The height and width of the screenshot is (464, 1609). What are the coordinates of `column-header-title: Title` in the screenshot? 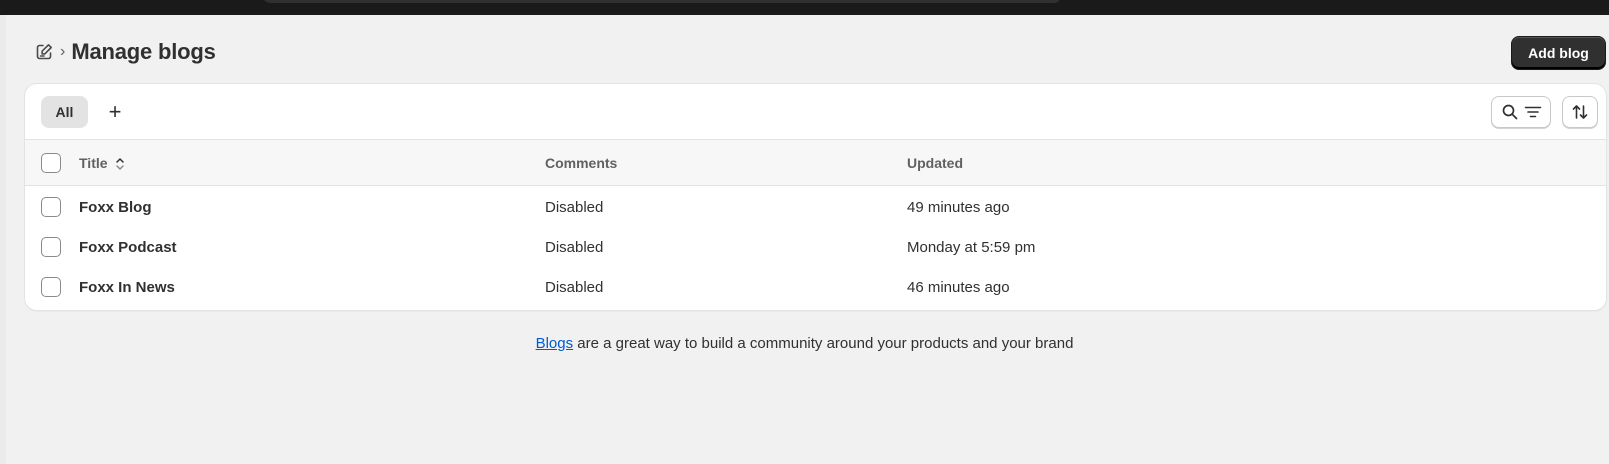 It's located at (102, 163).